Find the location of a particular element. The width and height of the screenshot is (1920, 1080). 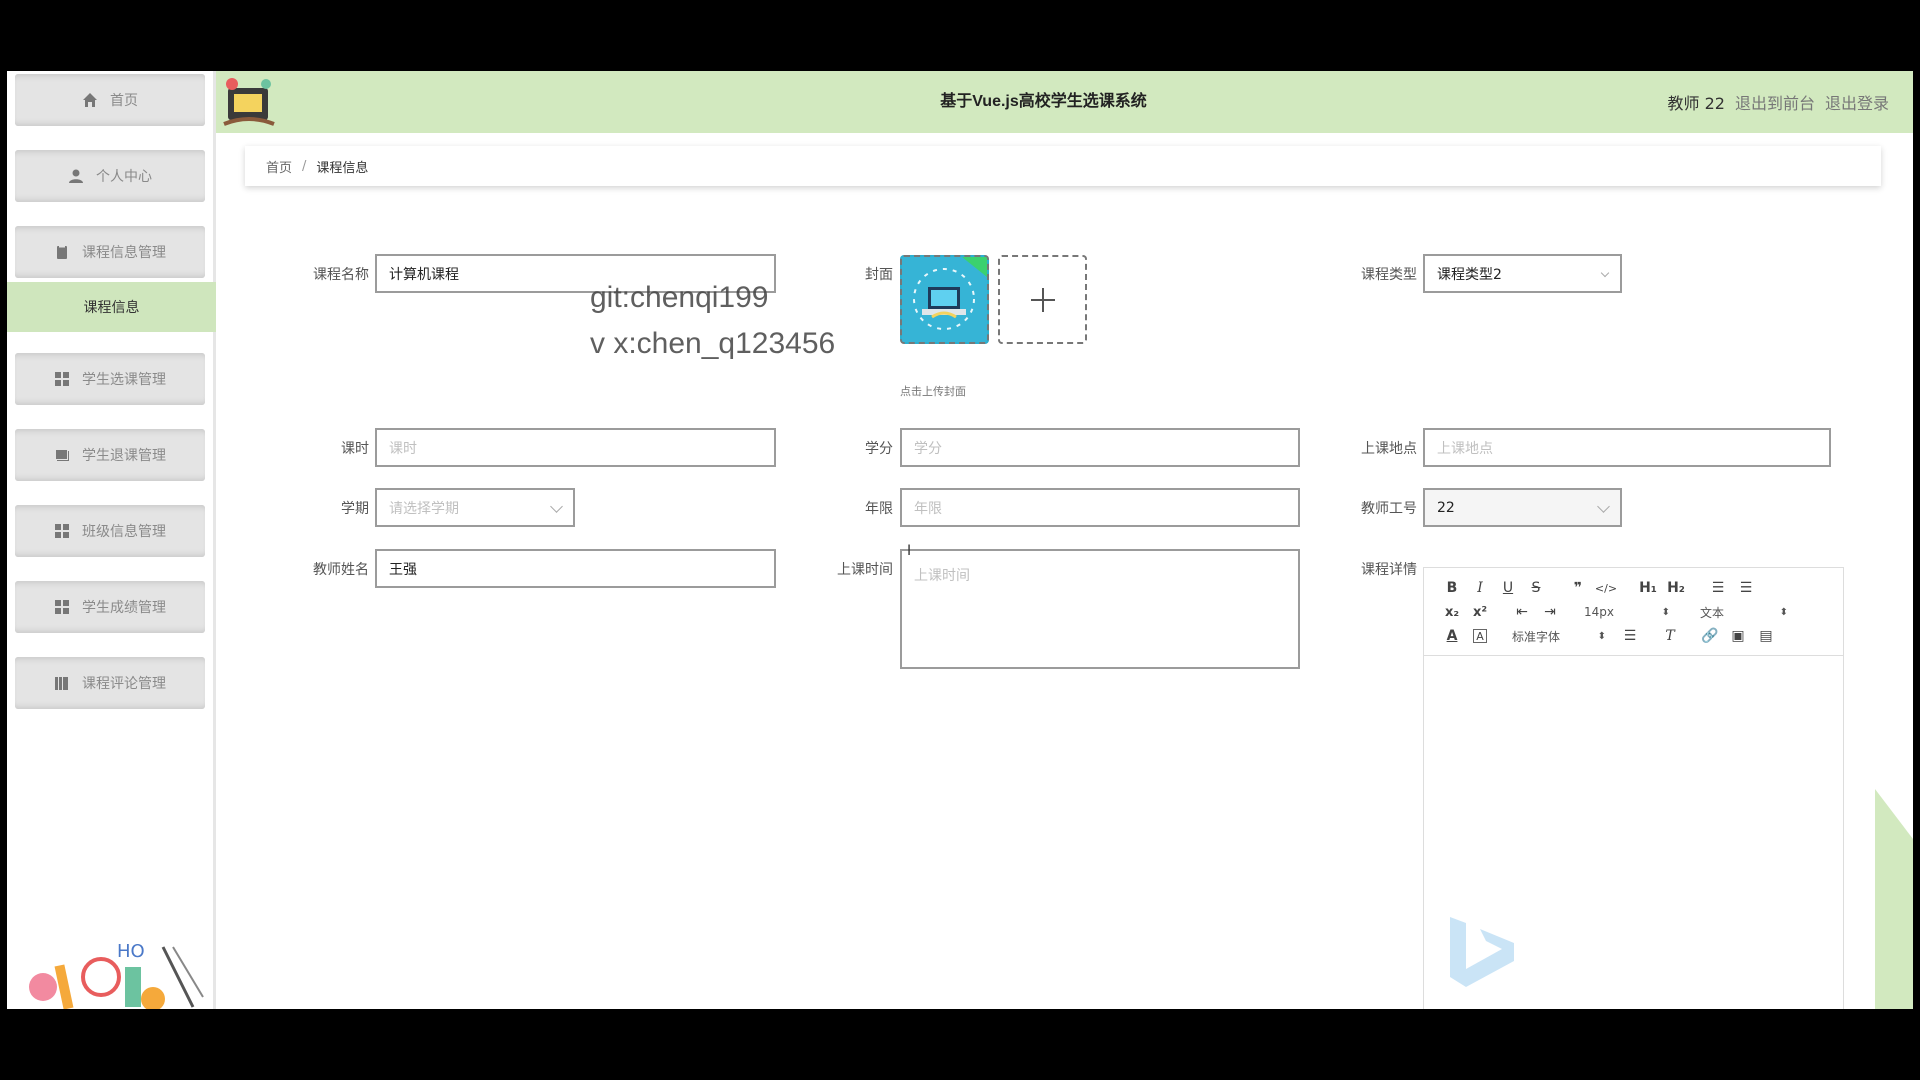

strike-icon: S is located at coordinates (1536, 588).